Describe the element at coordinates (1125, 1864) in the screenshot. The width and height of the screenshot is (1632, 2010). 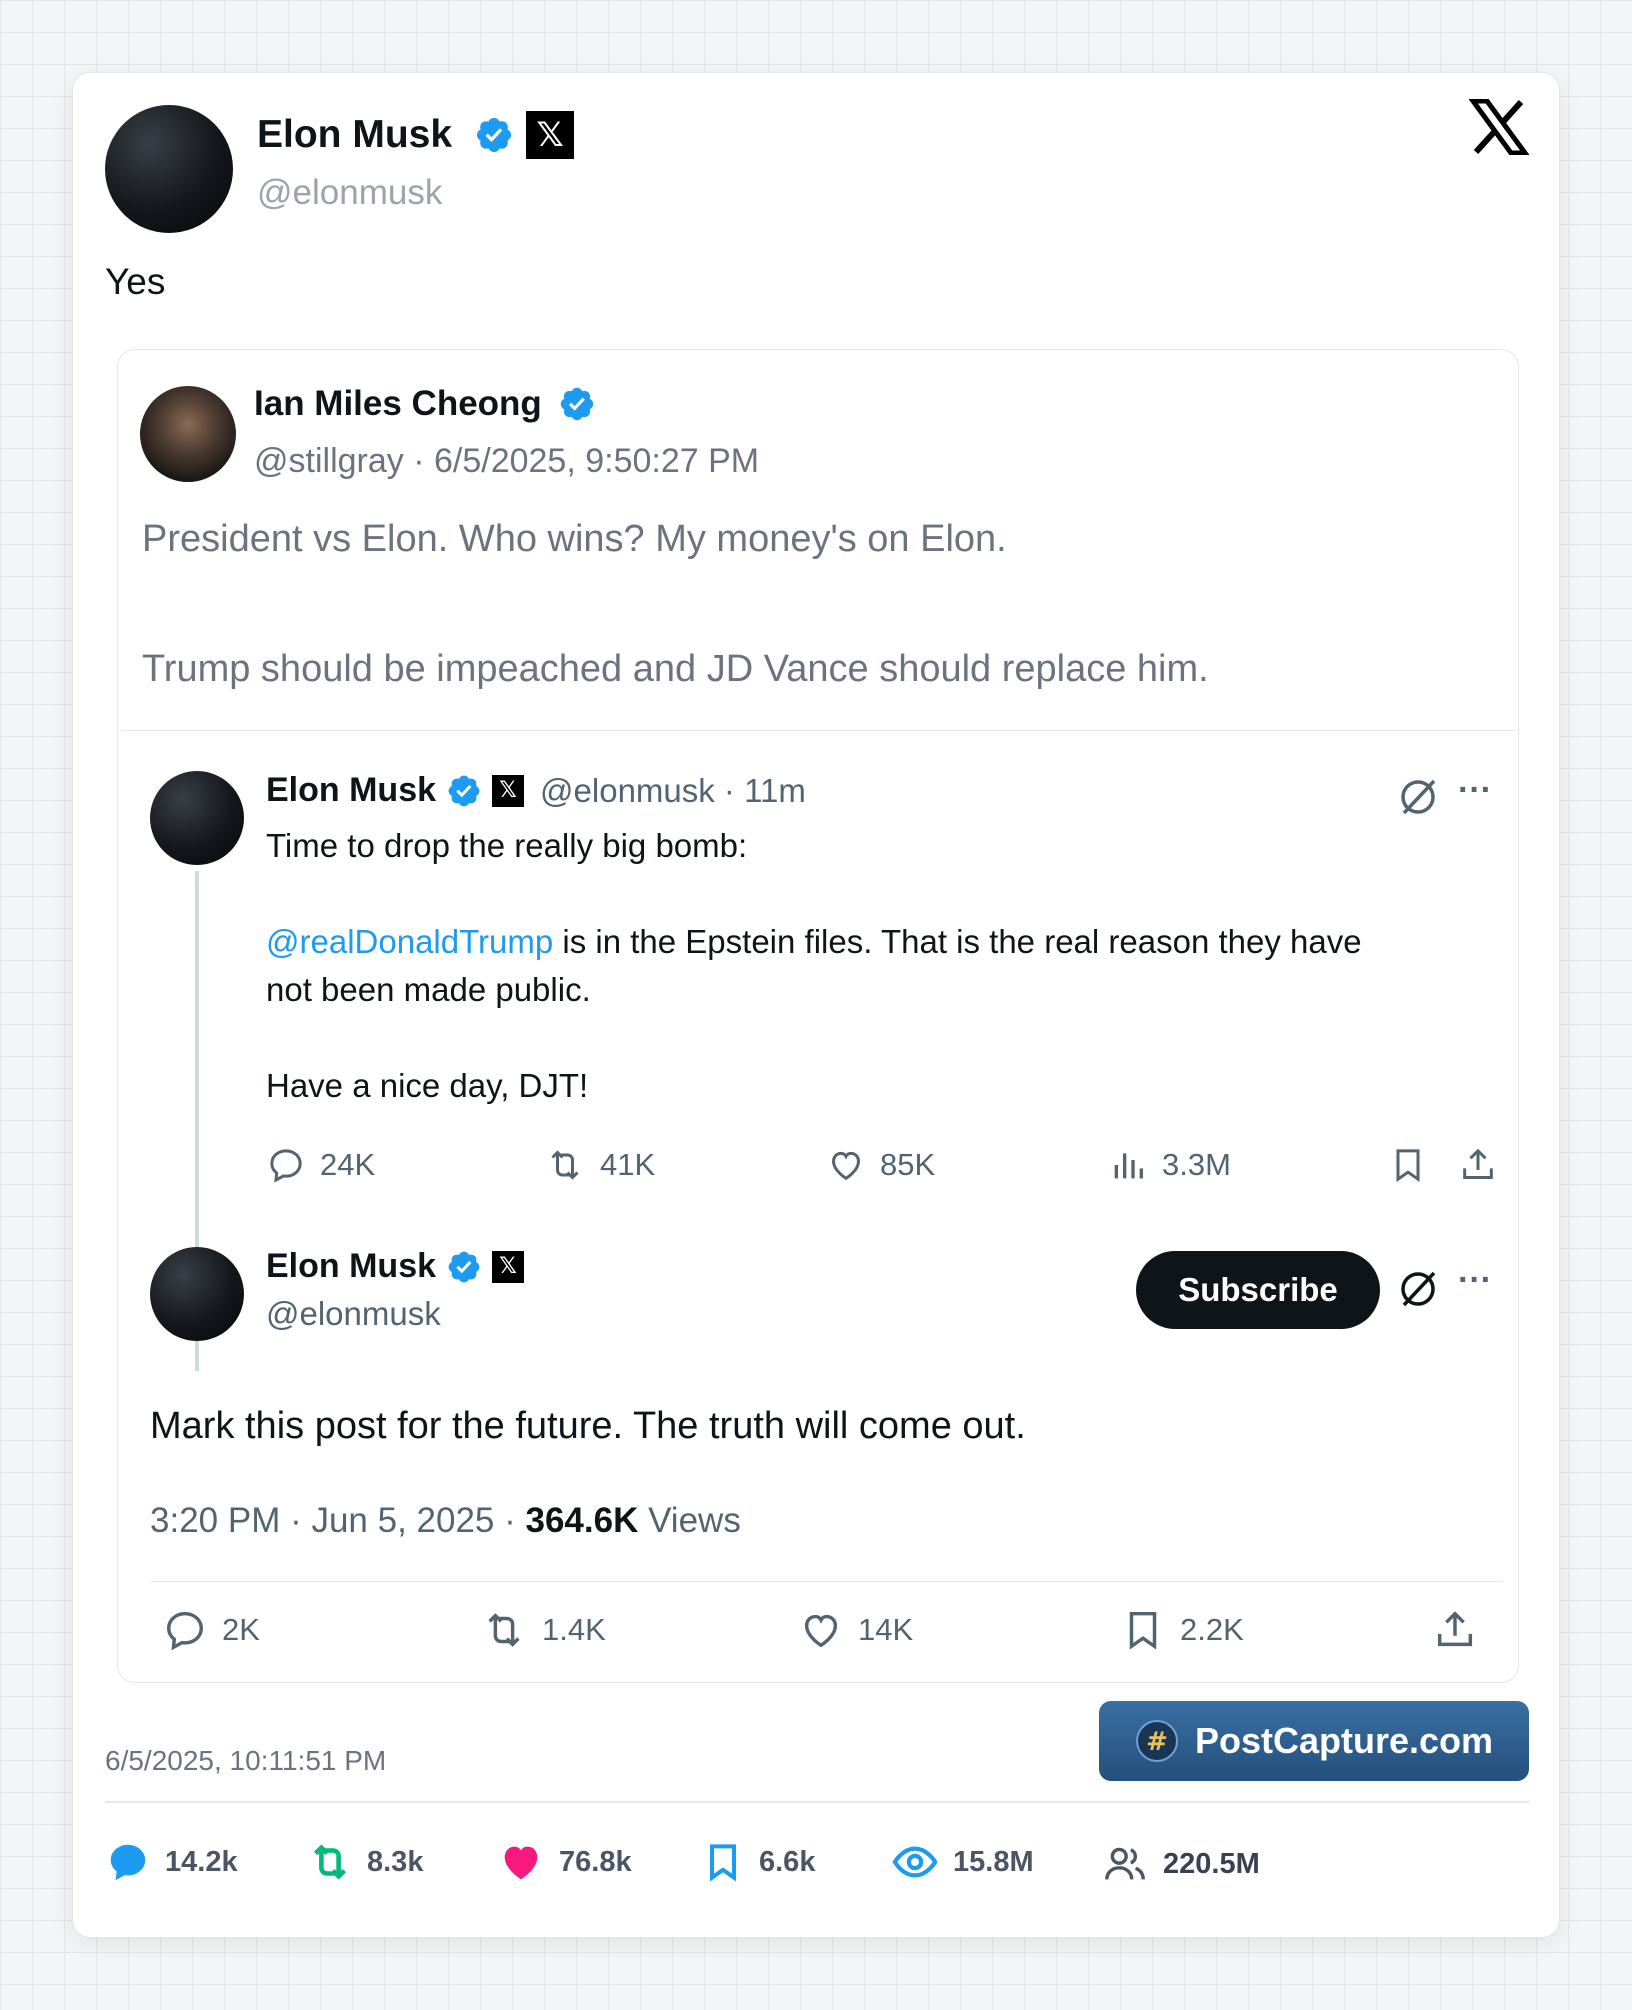
I see `followers-icon` at that location.